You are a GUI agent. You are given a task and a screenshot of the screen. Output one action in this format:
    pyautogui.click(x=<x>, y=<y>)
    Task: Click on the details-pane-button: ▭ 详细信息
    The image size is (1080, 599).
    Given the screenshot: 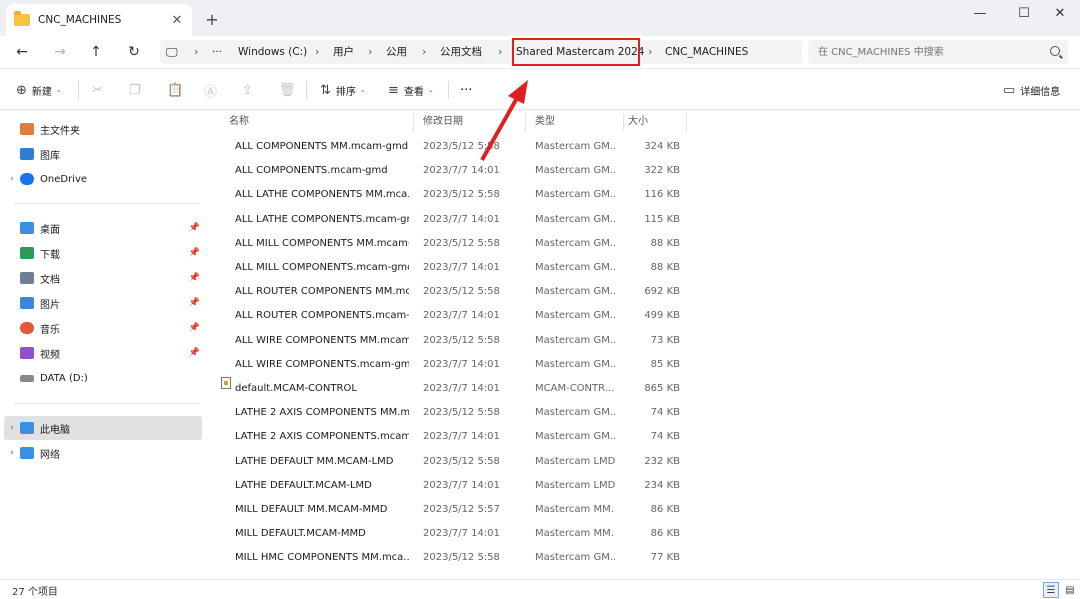 What is the action you would take?
    pyautogui.click(x=1031, y=90)
    